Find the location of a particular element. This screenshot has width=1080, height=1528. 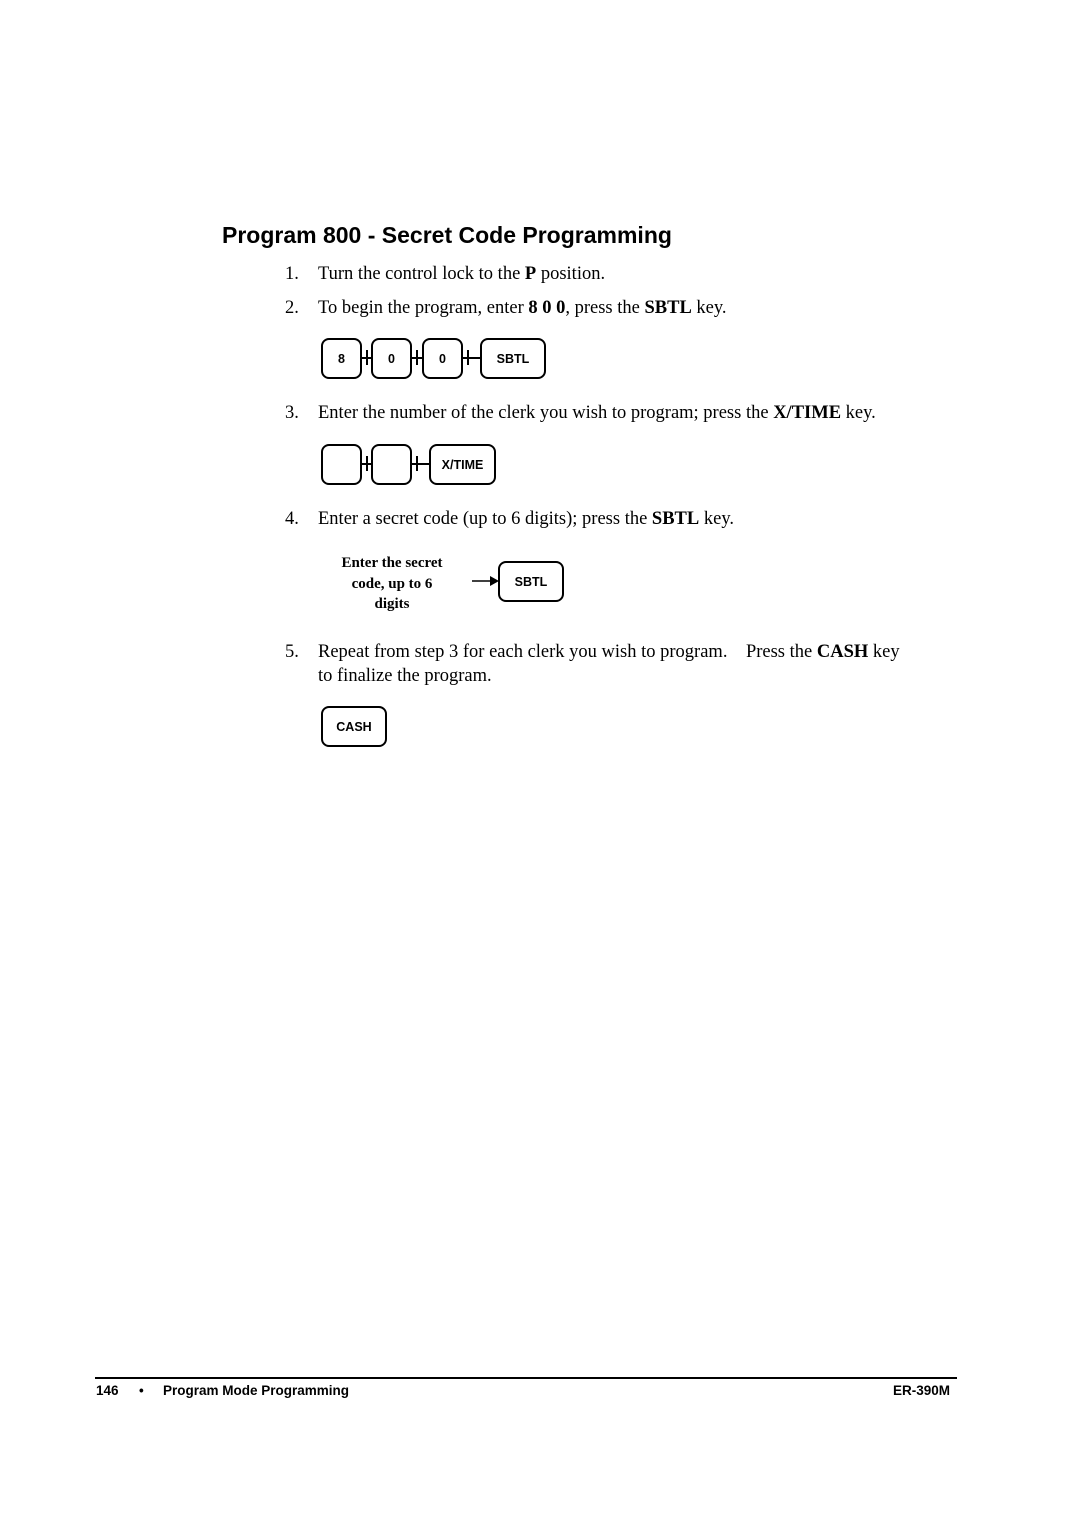

step-number: 4. is located at coordinates (292, 519).